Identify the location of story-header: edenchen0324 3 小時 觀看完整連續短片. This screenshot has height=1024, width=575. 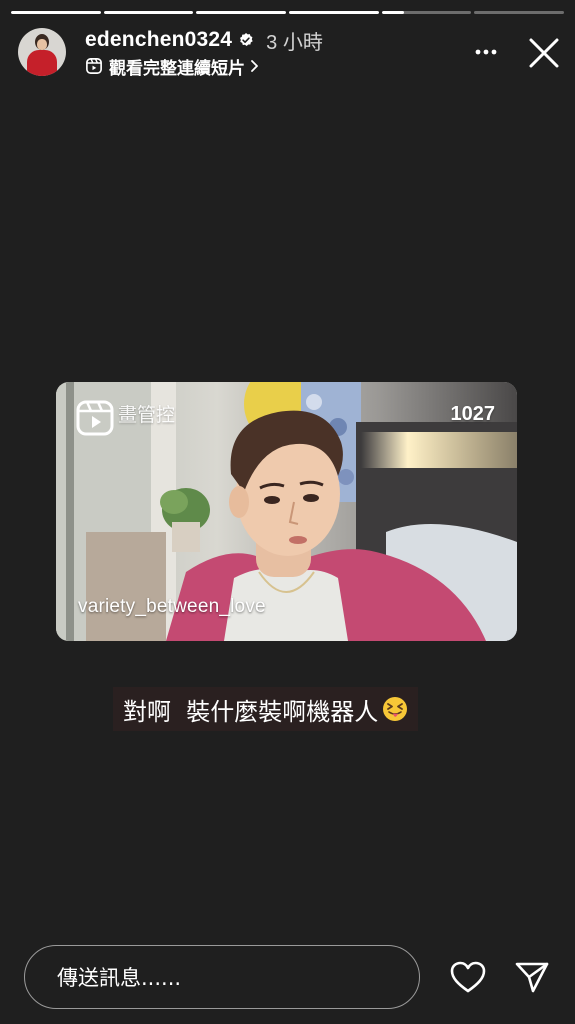
(289, 52).